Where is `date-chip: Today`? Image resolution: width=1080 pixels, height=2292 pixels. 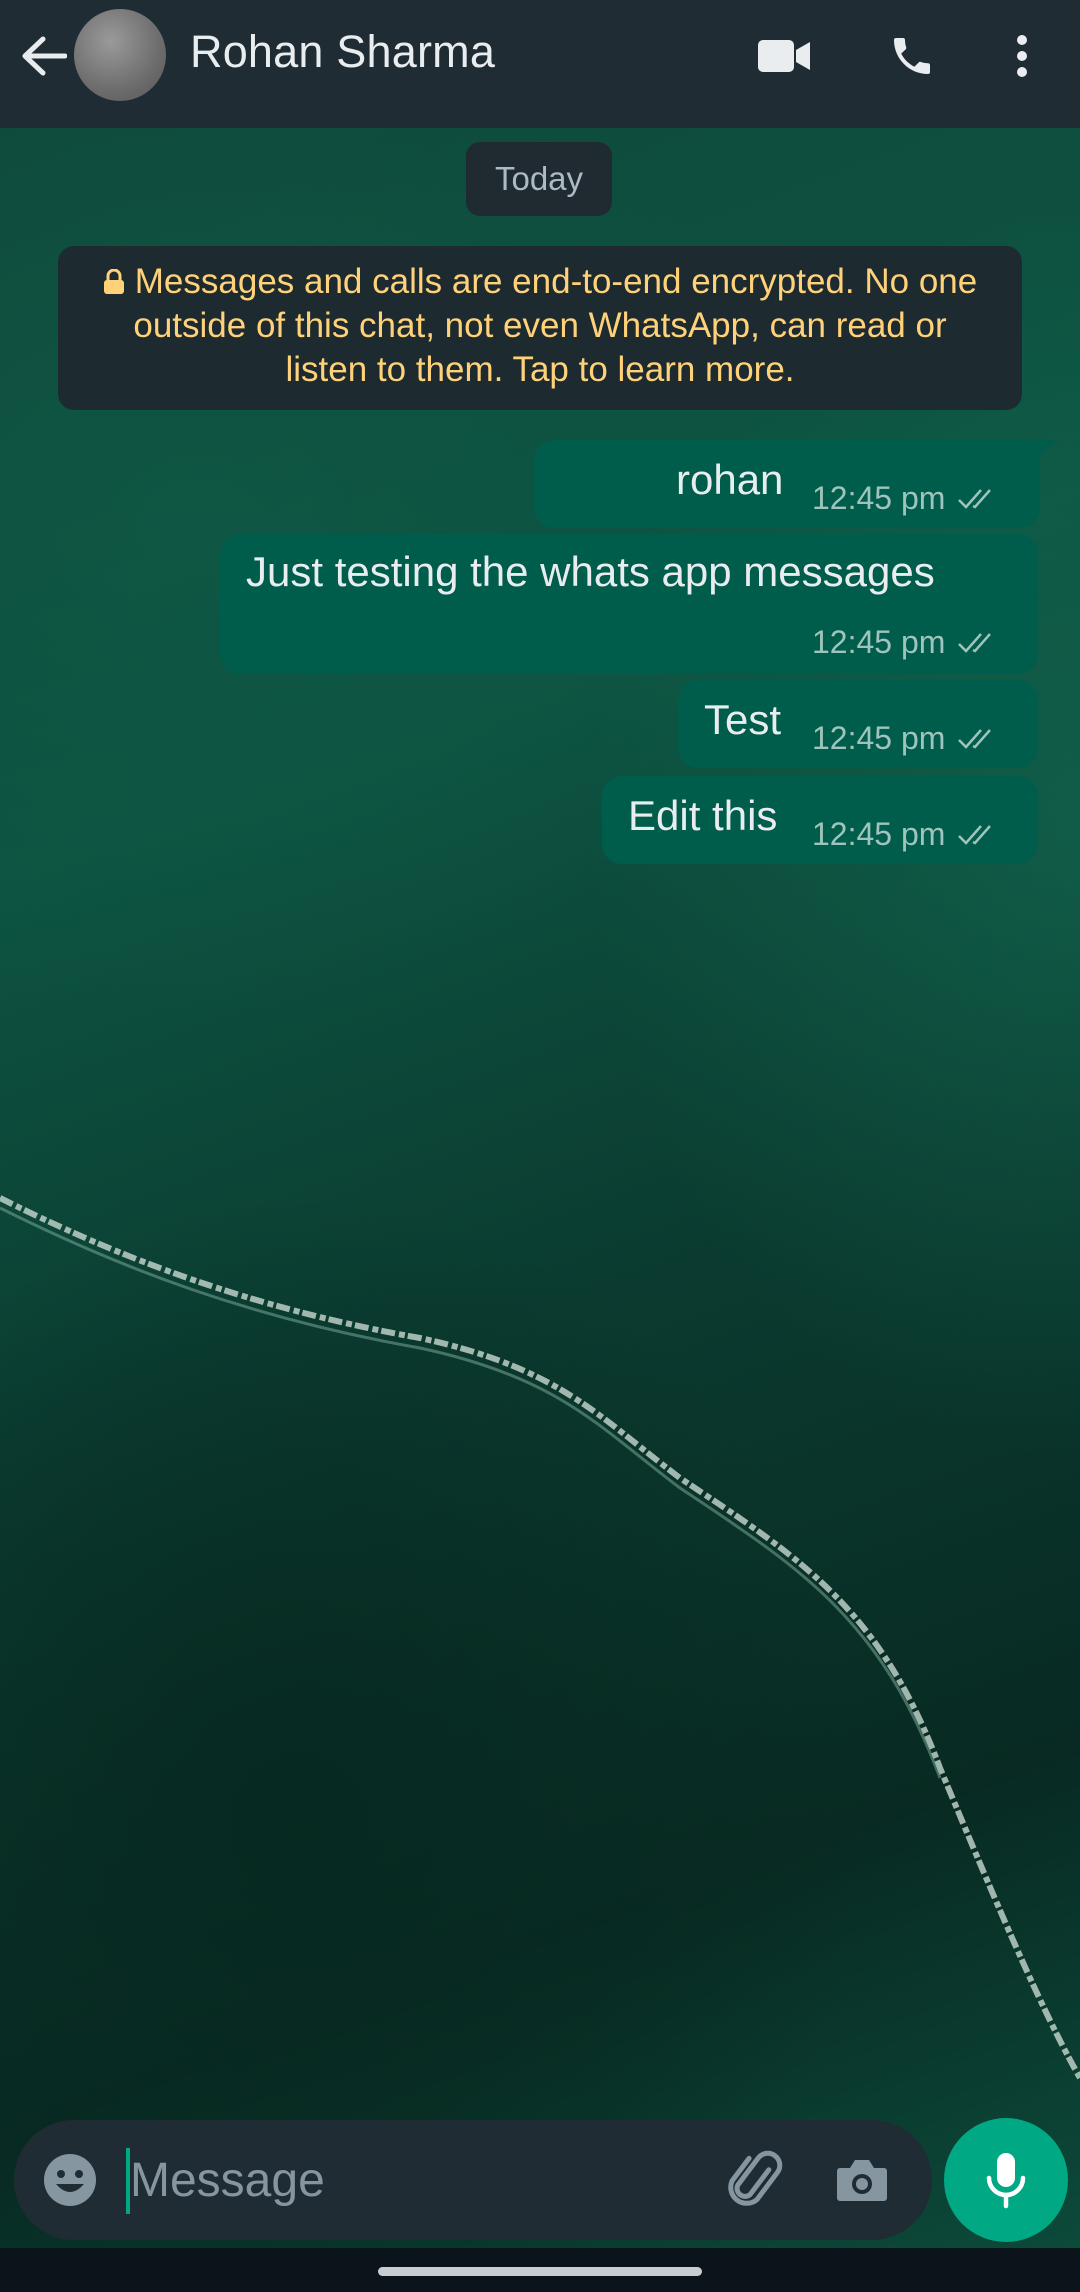
date-chip: Today is located at coordinates (539, 179).